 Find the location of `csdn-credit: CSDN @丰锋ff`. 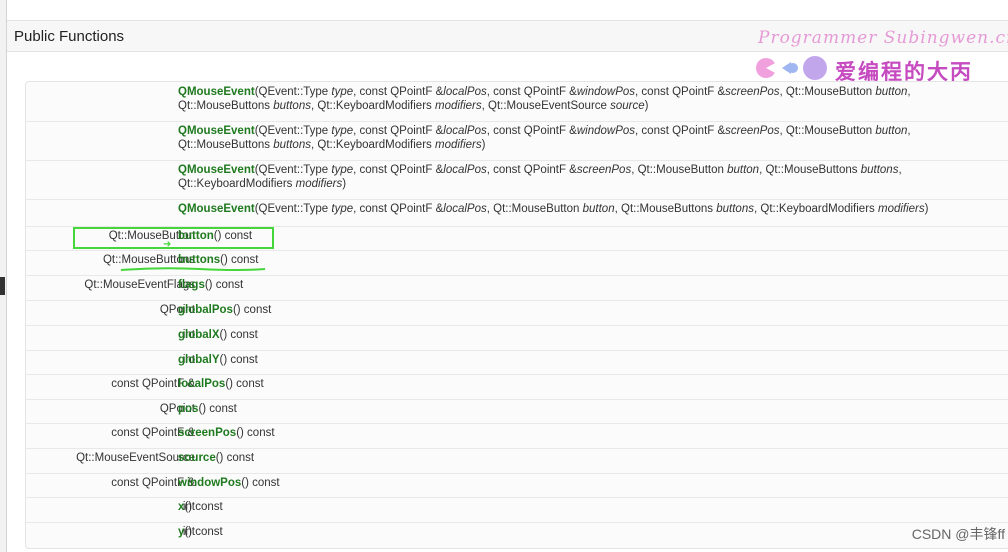

csdn-credit: CSDN @丰锋ff is located at coordinates (958, 534).